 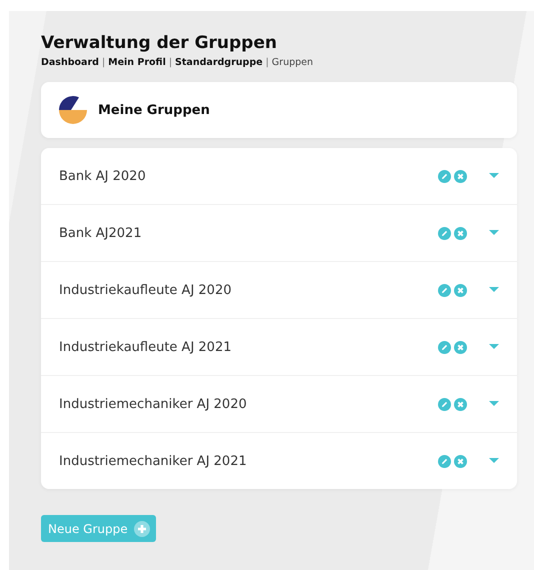 What do you see at coordinates (293, 62) in the screenshot?
I see `breadcrumb-link: Gruppen` at bounding box center [293, 62].